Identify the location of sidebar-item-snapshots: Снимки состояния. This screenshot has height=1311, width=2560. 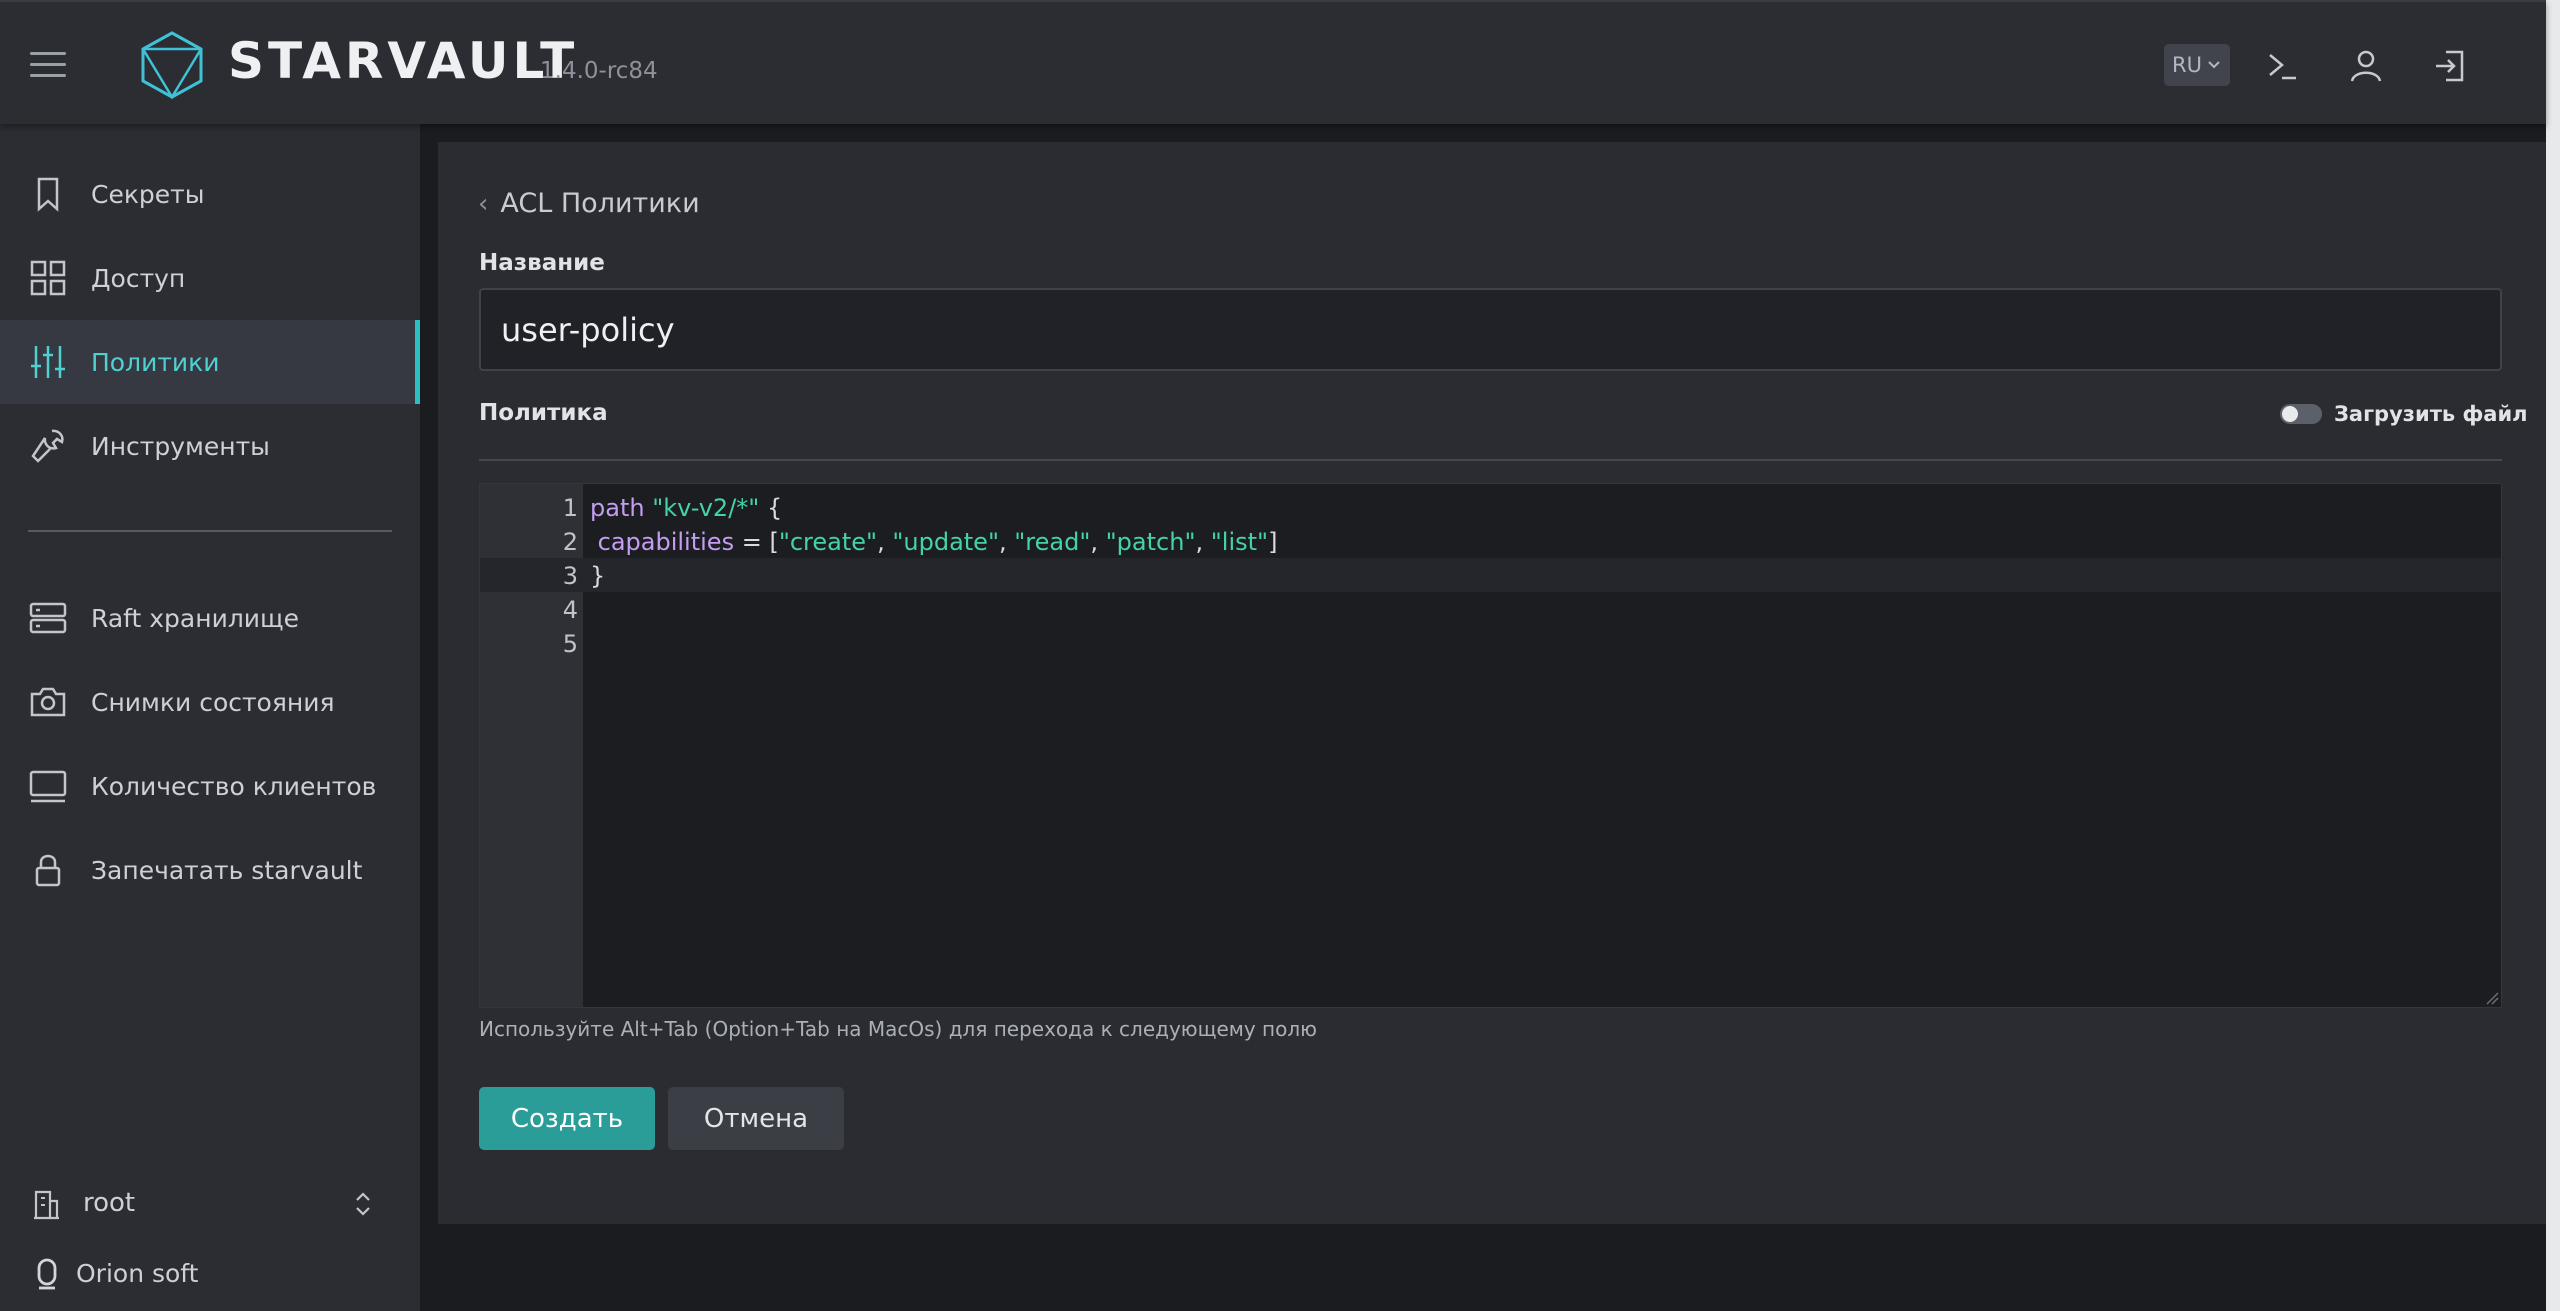
(210, 702).